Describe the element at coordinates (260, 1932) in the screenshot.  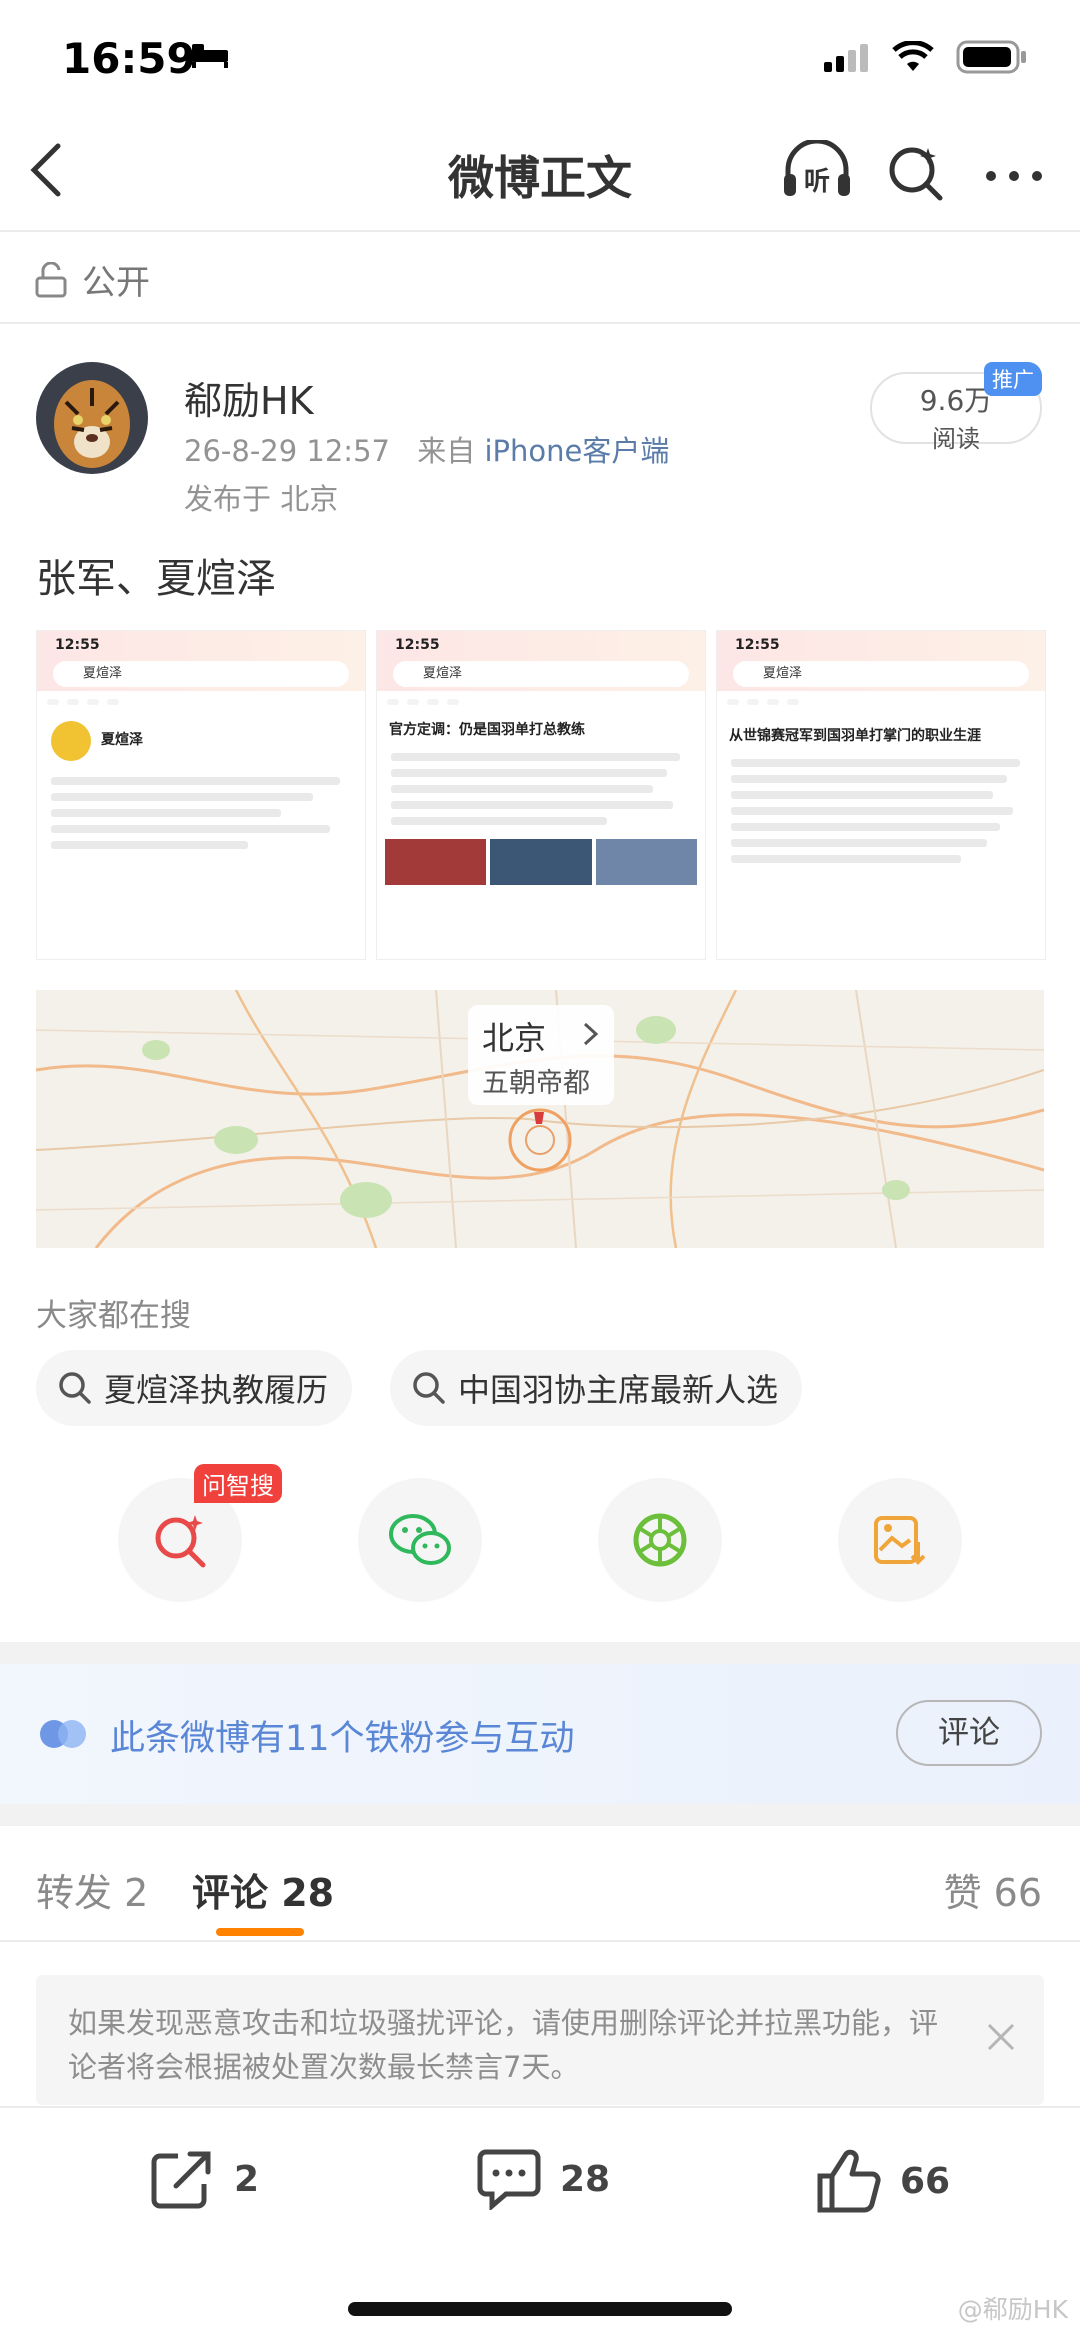
I see `tab-active-indicator` at that location.